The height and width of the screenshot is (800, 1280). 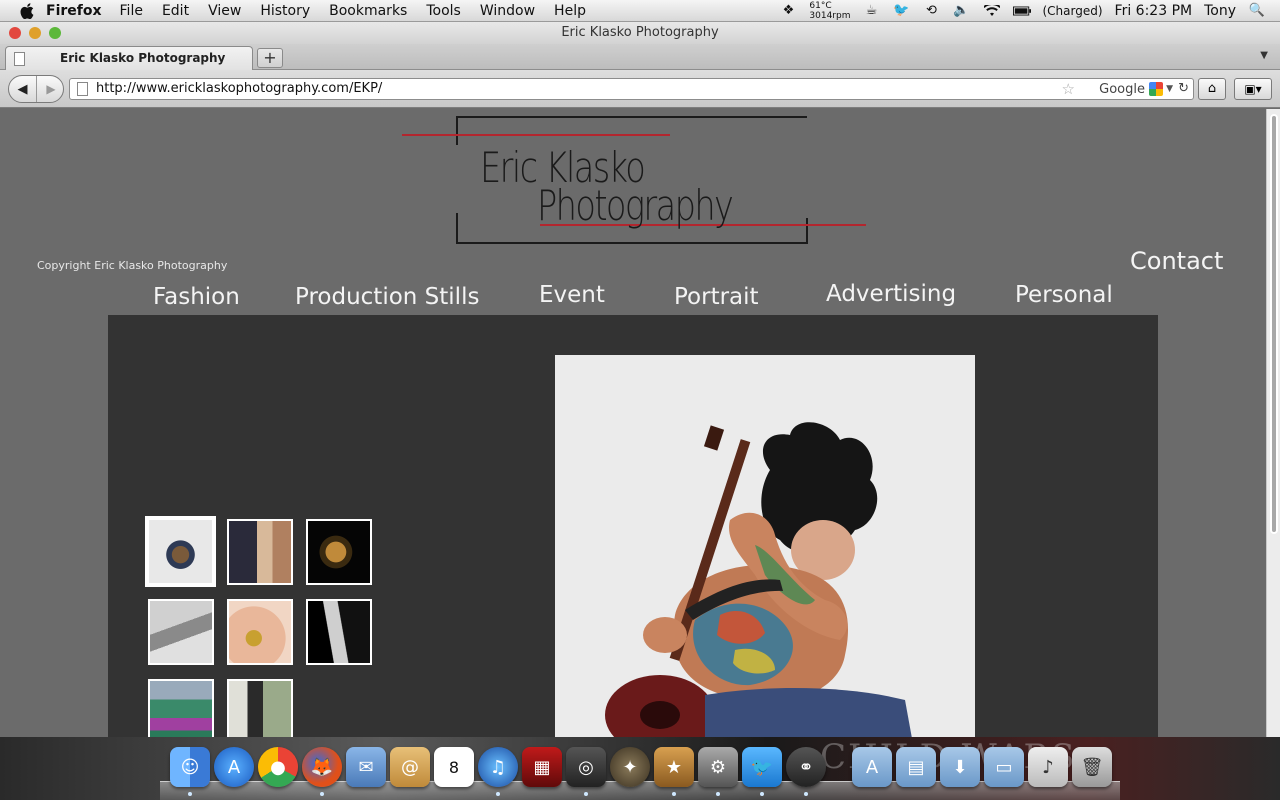 I want to click on vertical-scrollbar, so click(x=1273, y=423).